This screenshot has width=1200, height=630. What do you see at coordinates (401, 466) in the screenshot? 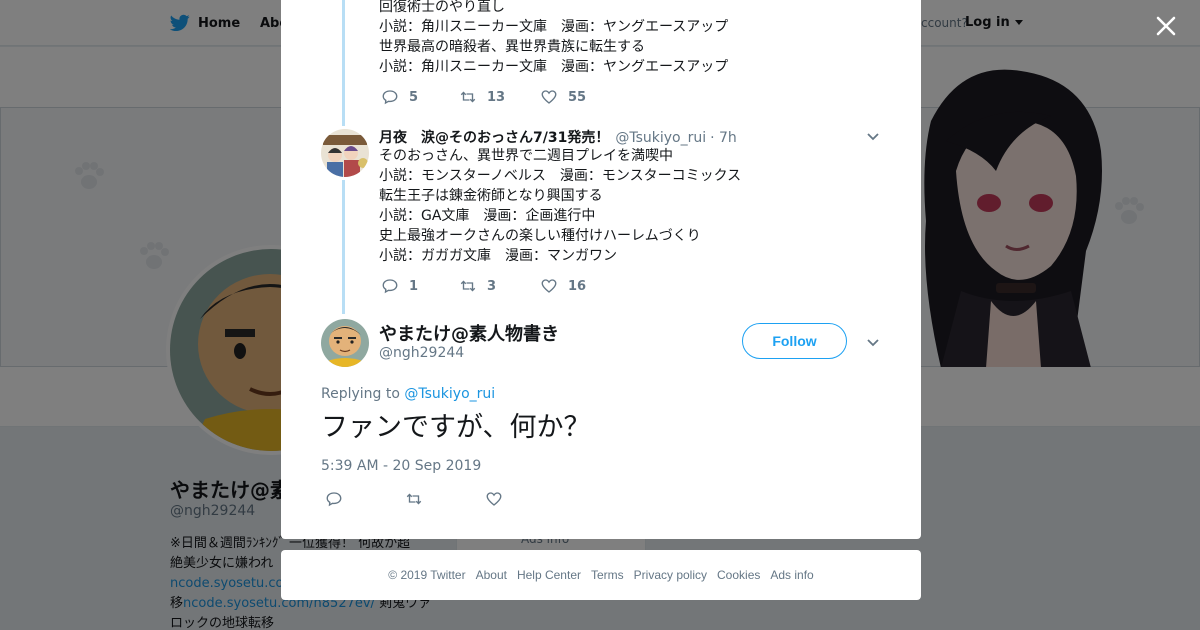
I see `main-tweet-timestamp: 5:39 AM - 20 Sep 2019` at bounding box center [401, 466].